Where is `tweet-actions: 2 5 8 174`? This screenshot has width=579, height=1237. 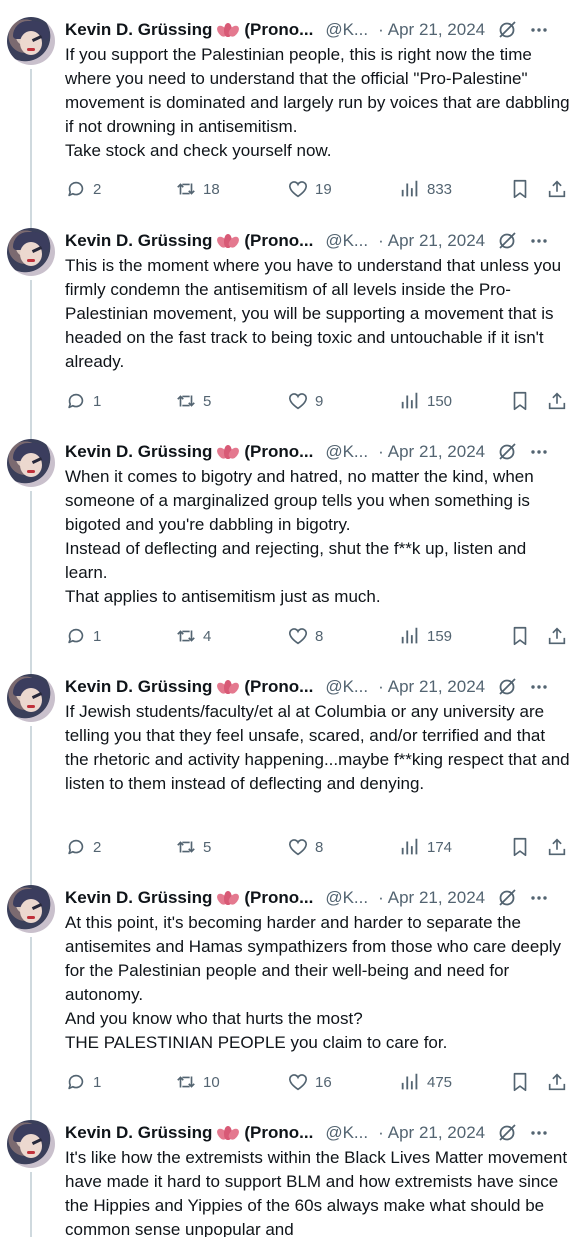
tweet-actions: 2 5 8 174 is located at coordinates (317, 847).